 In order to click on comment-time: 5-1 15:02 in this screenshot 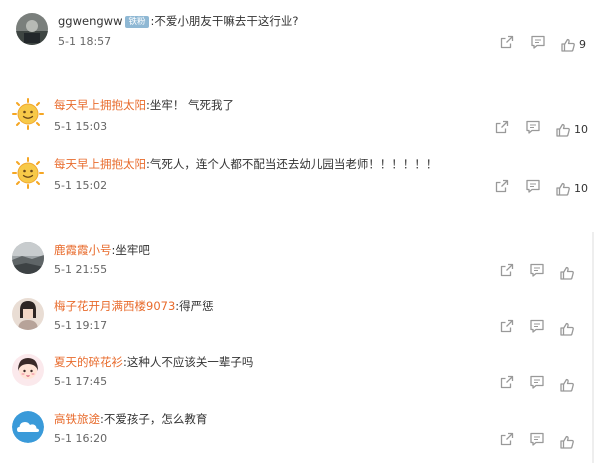, I will do `click(81, 185)`.